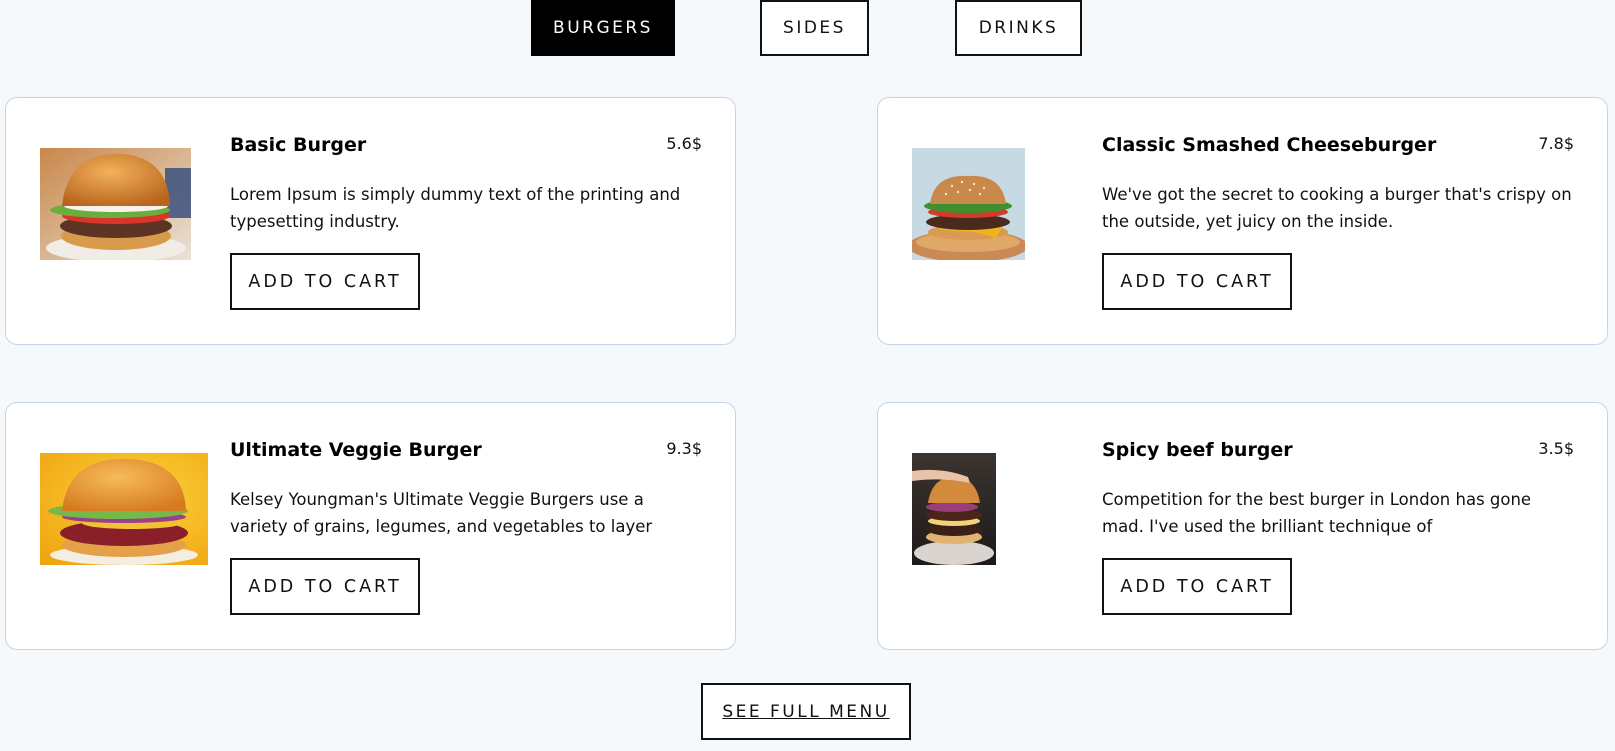 This screenshot has height=751, width=1615. Describe the element at coordinates (684, 448) in the screenshot. I see `product-price: 9.3$` at that location.